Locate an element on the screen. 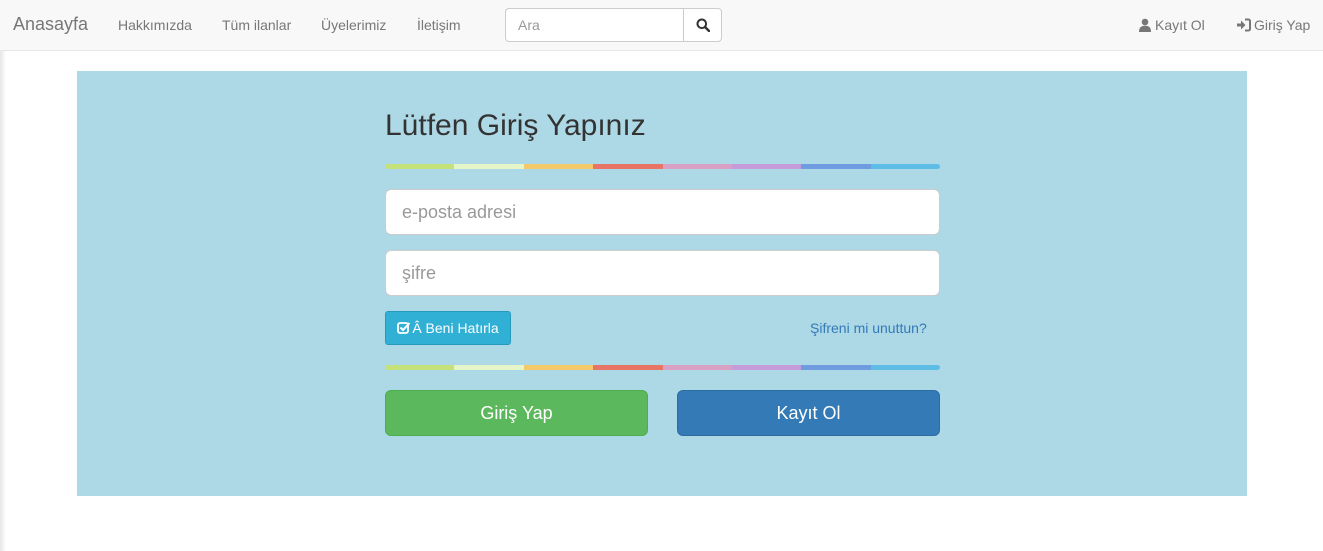  remember-me-button: Â Beni Hatırla is located at coordinates (448, 328).